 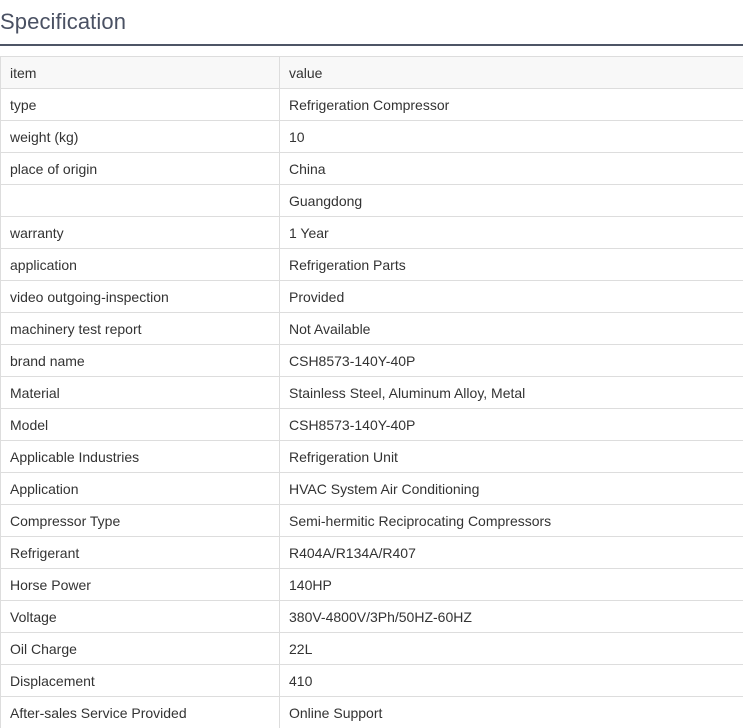 What do you see at coordinates (140, 168) in the screenshot?
I see `row-item-cell: place of origin` at bounding box center [140, 168].